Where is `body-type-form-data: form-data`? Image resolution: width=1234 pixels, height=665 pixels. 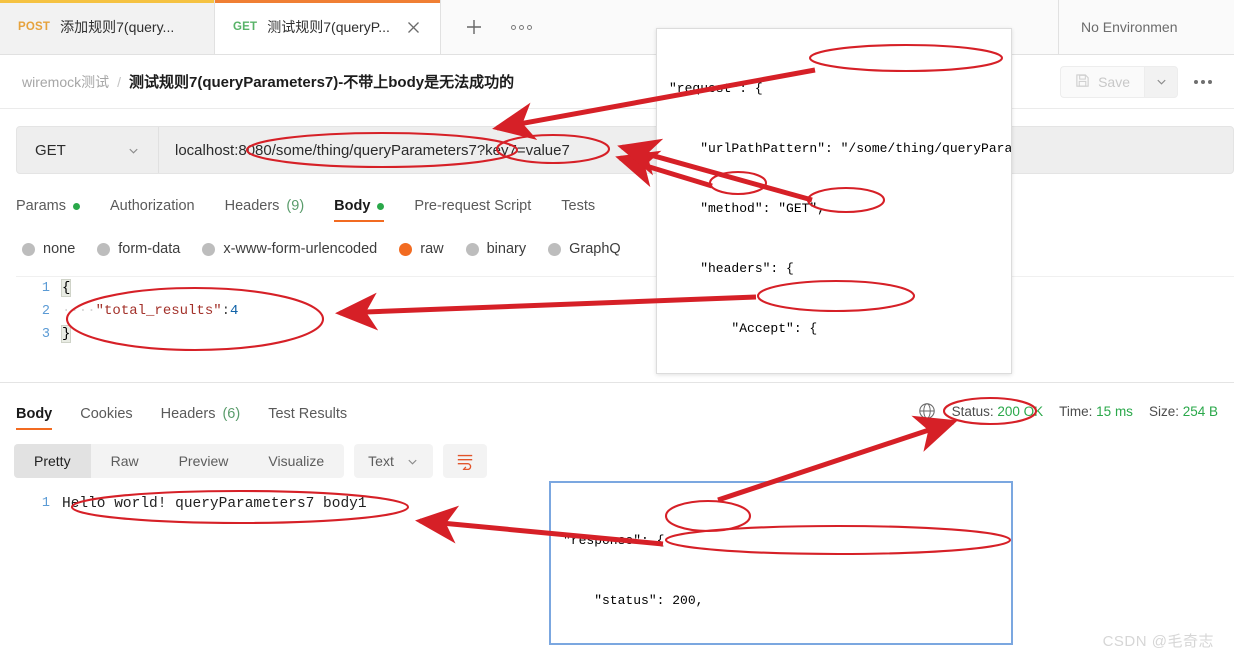 body-type-form-data: form-data is located at coordinates (138, 249).